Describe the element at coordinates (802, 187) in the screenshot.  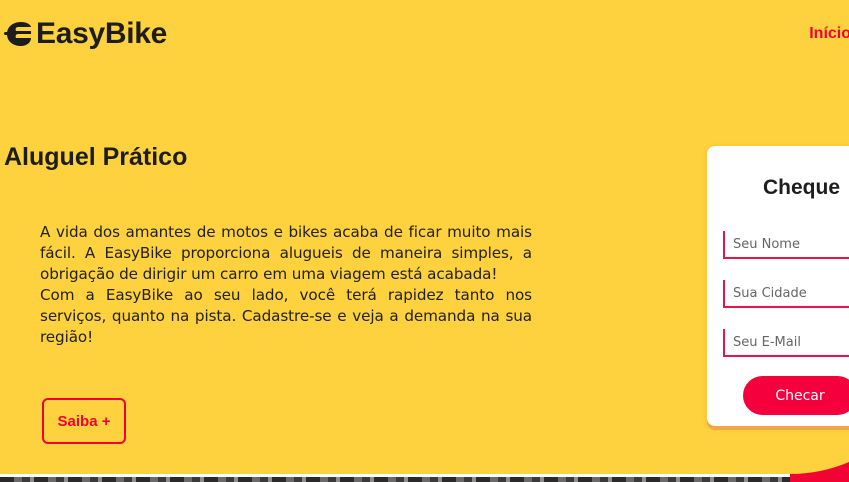
I see `form-title: Cheque` at that location.